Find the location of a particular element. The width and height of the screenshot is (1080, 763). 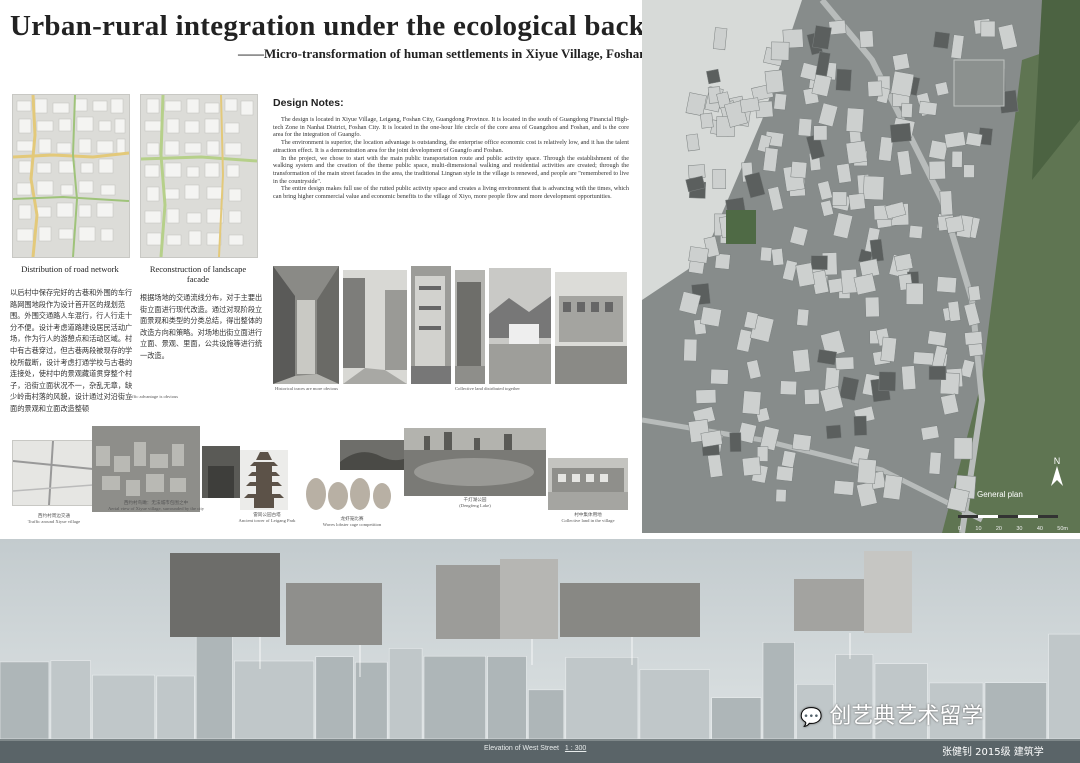

photo-caption-right: Collective land distributed together is located at coordinates (487, 388).